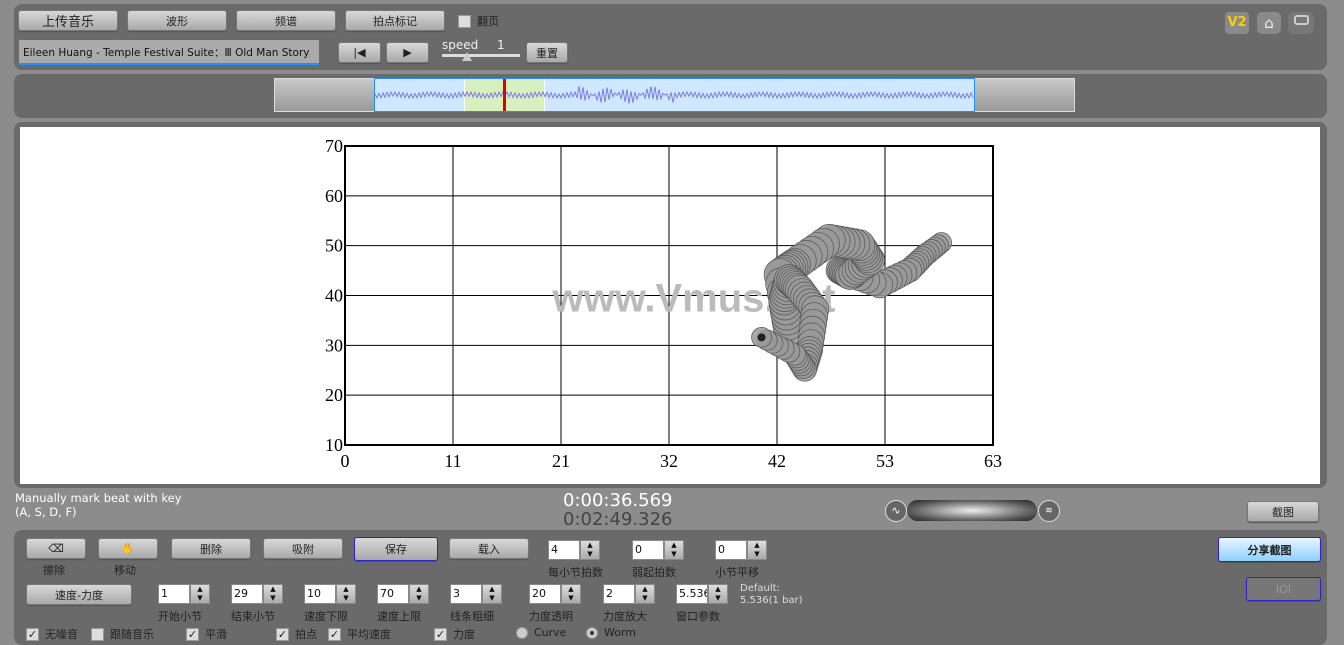  Describe the element at coordinates (1269, 23) in the screenshot. I see `home-icon: ⌂` at that location.